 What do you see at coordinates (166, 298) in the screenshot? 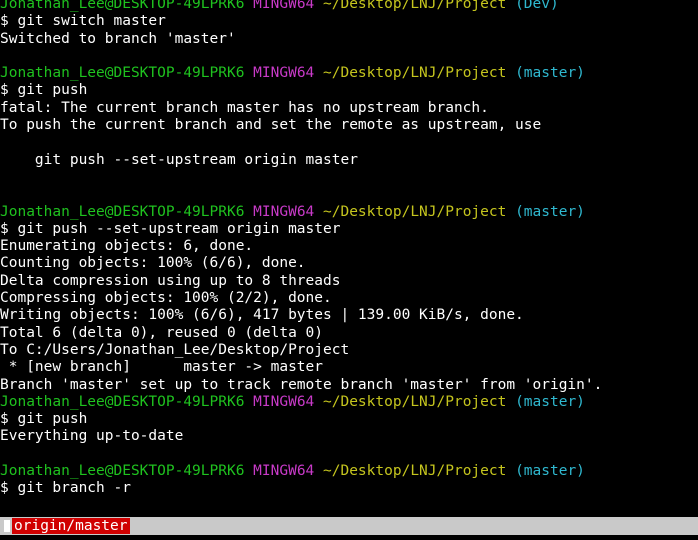
I see `output-line: Compressing objects: 100% (2/2), done.` at bounding box center [166, 298].